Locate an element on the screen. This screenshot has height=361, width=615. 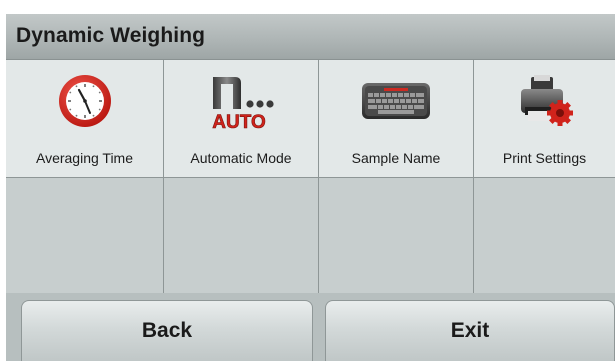
menu-item-automatic-mode: AUTO Automatic Mode is located at coordinates (241, 118).